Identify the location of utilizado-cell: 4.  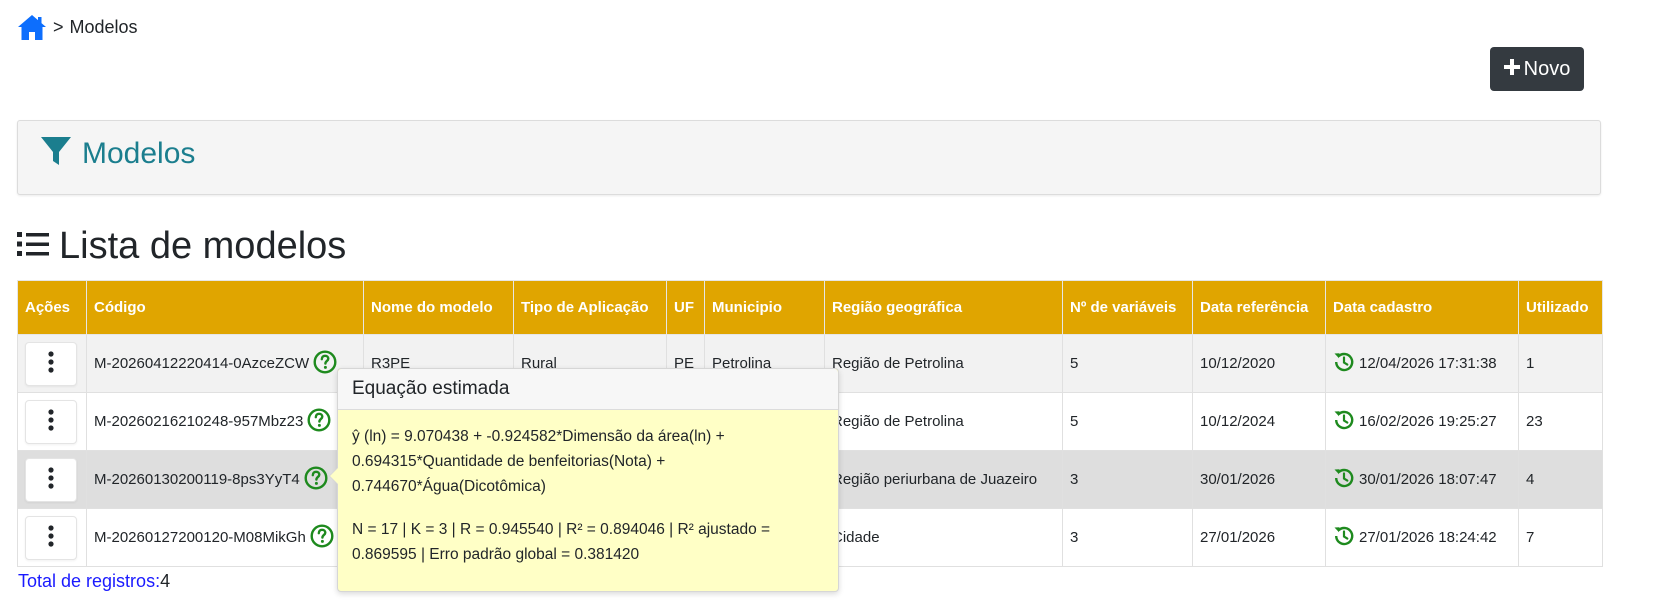
(1560, 479).